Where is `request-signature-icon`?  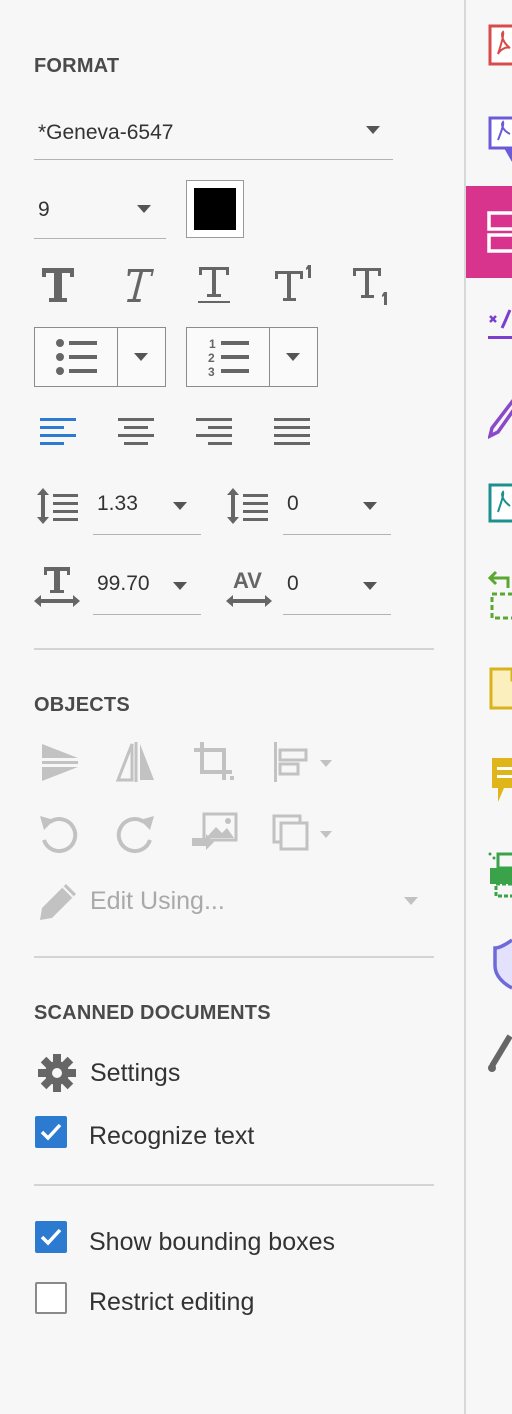
request-signature-icon is located at coordinates (500, 416).